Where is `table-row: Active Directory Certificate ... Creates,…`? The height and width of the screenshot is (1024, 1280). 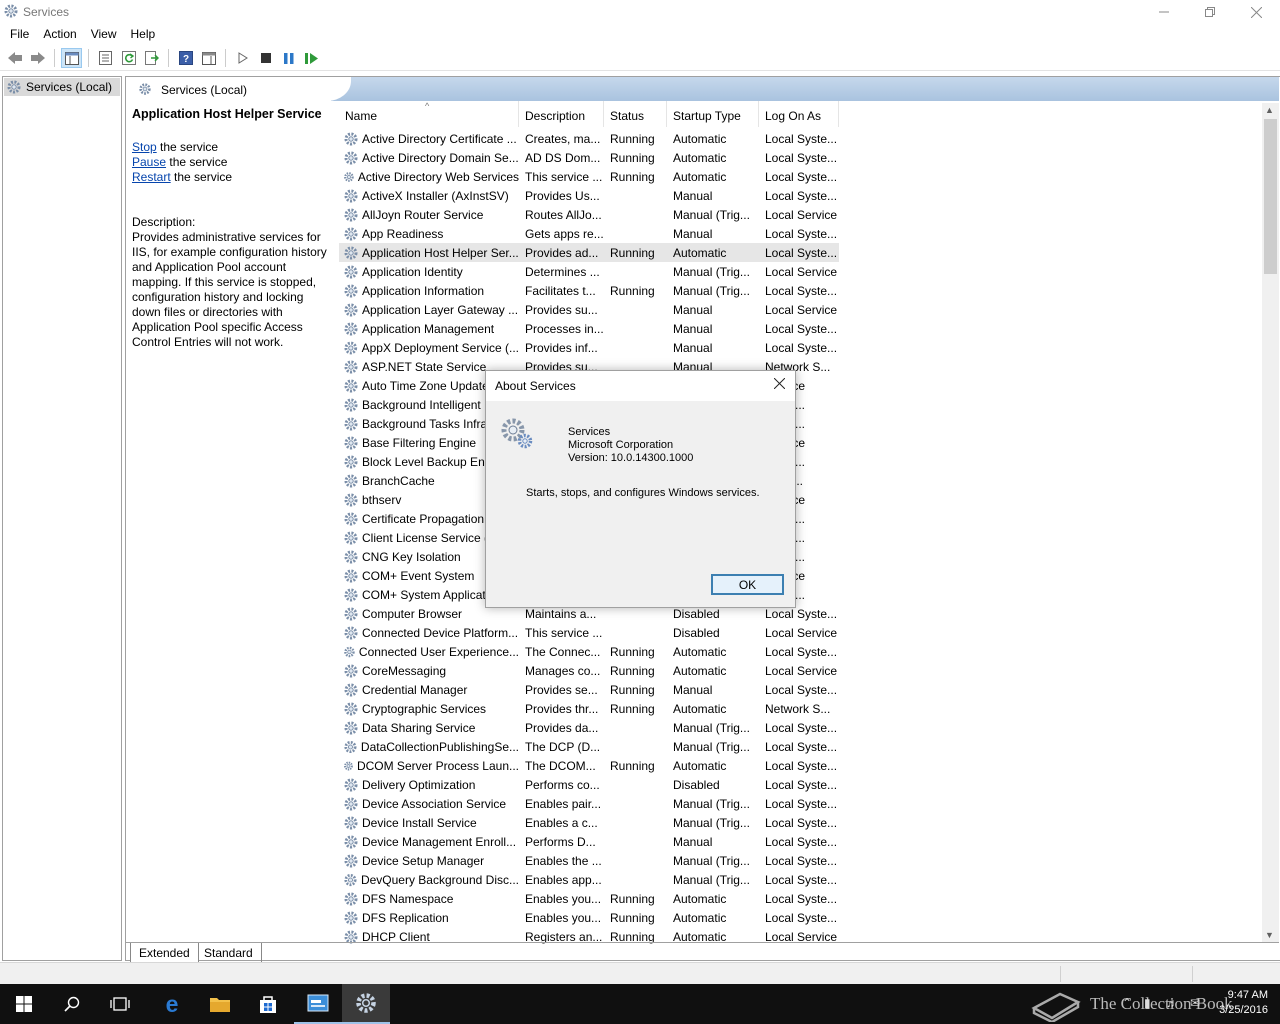 table-row: Active Directory Certificate ... Creates,… is located at coordinates (589, 138).